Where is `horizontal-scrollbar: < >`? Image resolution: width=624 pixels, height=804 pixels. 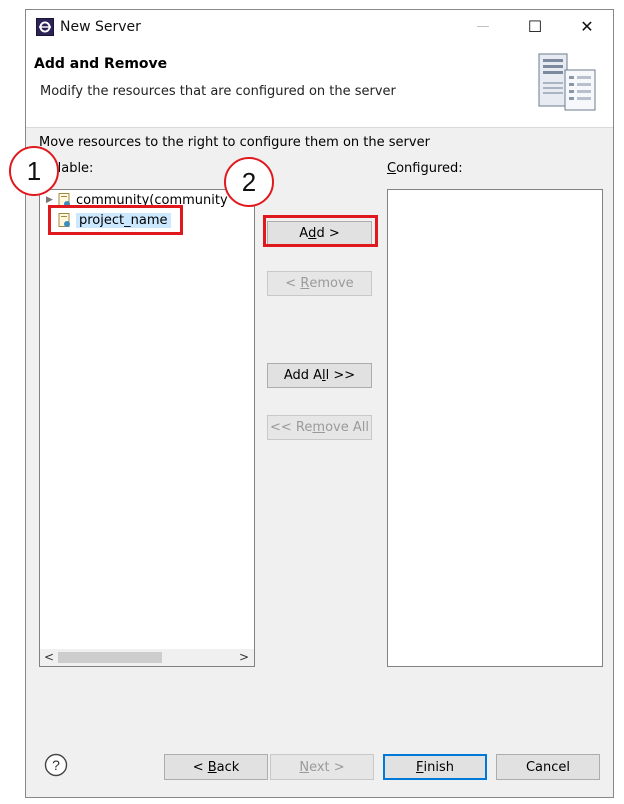 horizontal-scrollbar: < > is located at coordinates (147, 657).